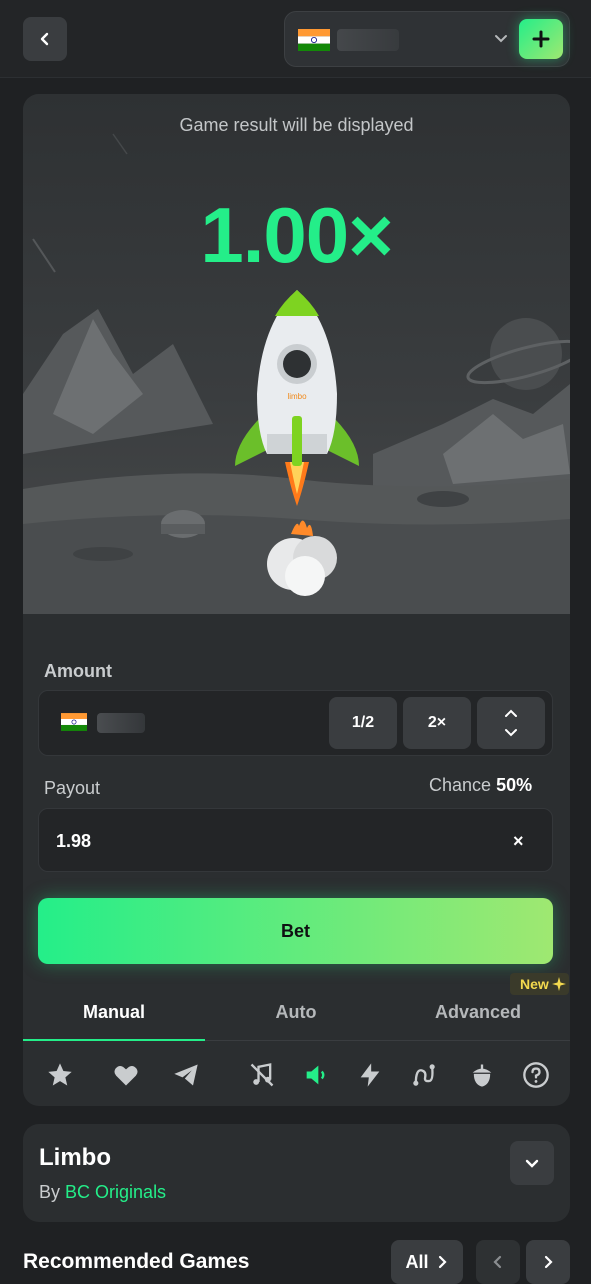  I want to click on bet-mode-tabs: Manual Auto Advanced, so click(296, 1012).